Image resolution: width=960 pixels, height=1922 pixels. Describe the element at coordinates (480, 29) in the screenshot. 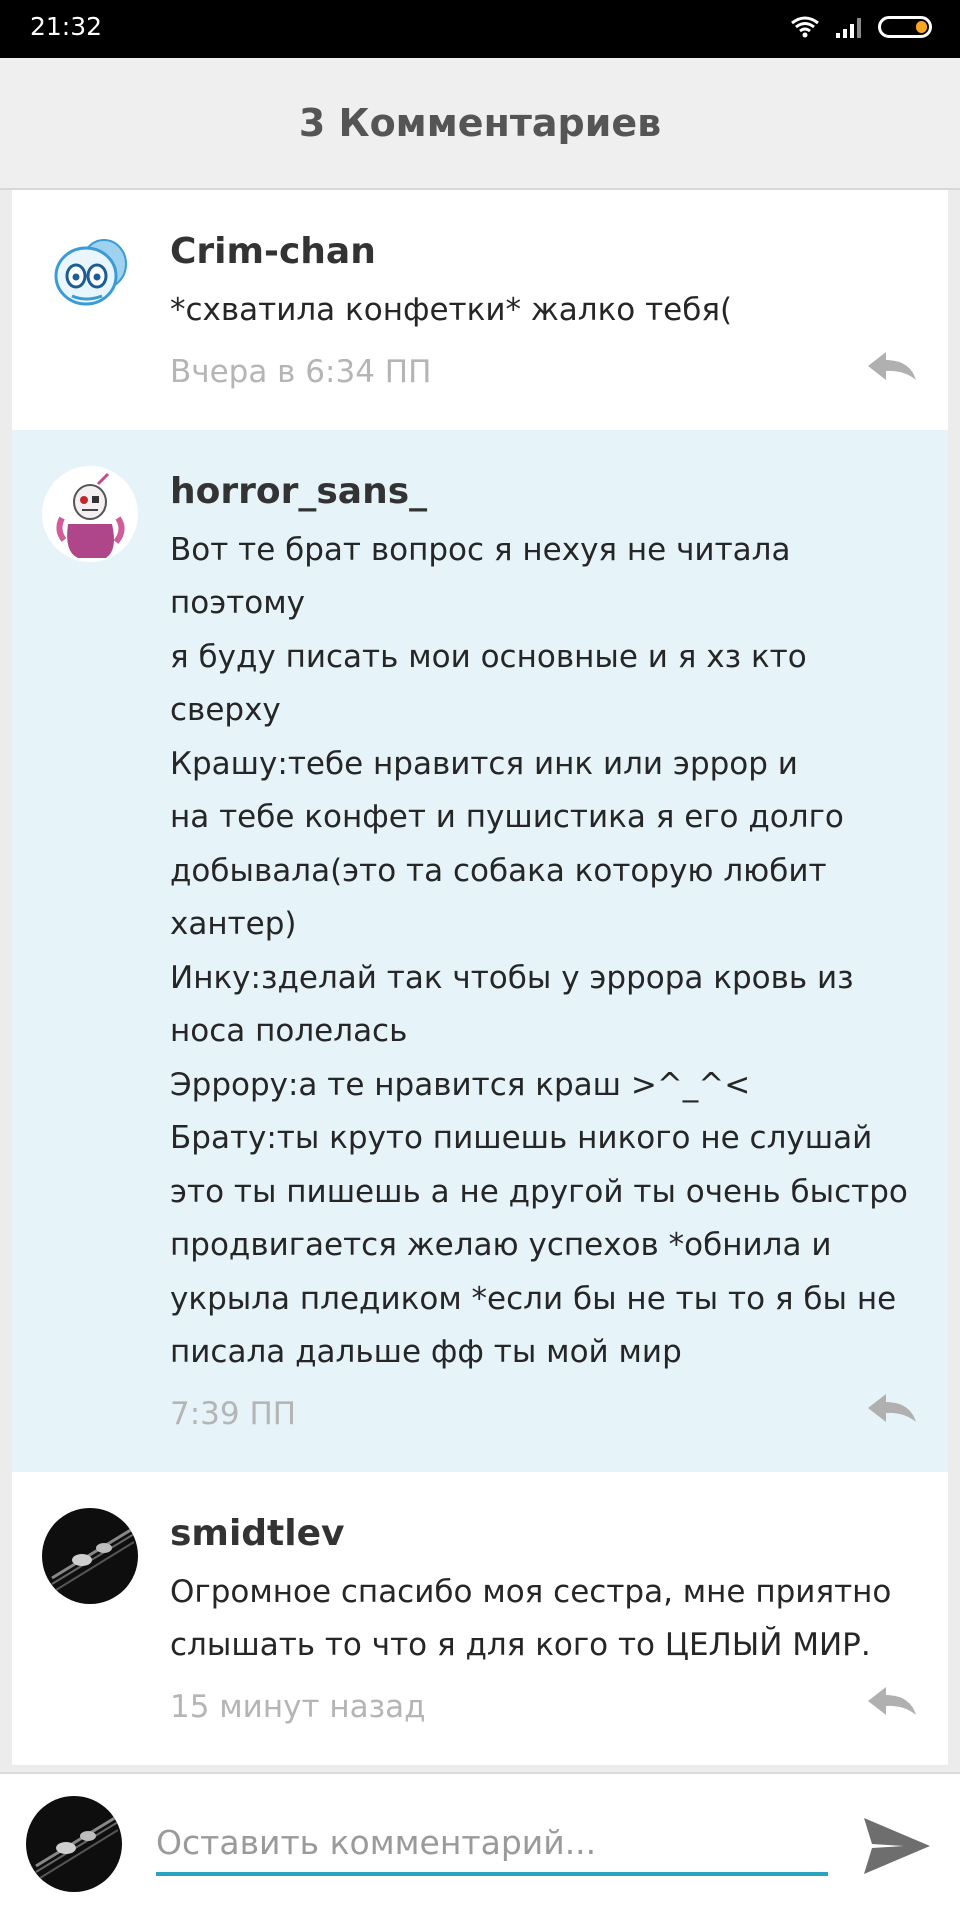

I see `status-bar: 21:32` at that location.